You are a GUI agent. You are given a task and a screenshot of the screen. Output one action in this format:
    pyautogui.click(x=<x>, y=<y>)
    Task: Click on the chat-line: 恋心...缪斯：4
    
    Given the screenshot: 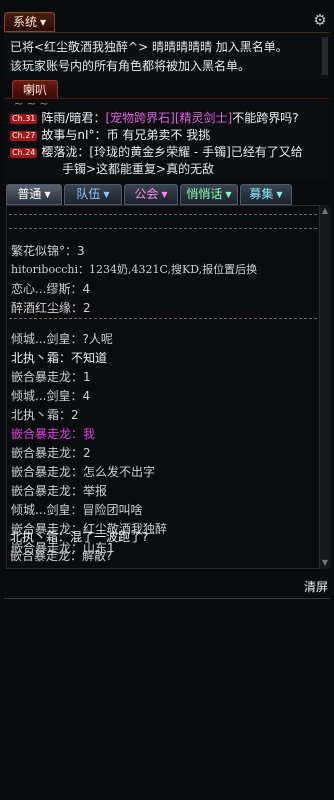 What is the action you would take?
    pyautogui.click(x=51, y=289)
    